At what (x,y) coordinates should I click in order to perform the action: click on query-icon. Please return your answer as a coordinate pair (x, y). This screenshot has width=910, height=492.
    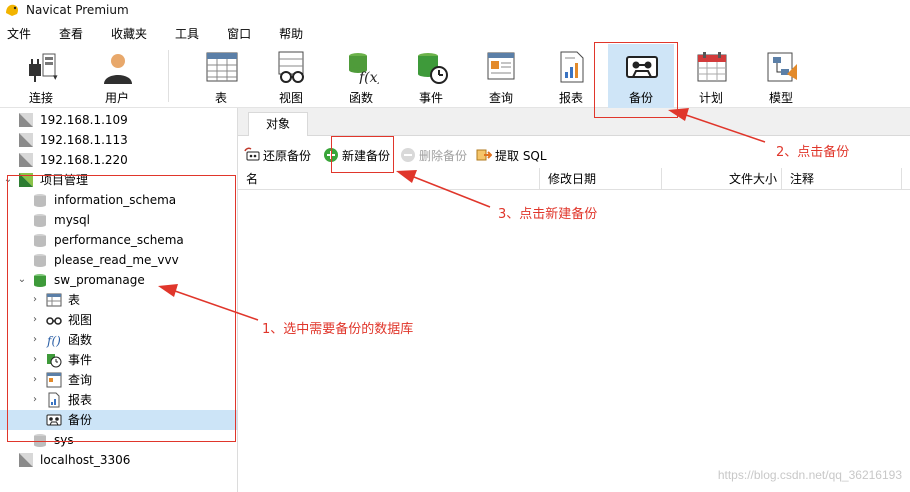
    Looking at the image, I should click on (501, 66).